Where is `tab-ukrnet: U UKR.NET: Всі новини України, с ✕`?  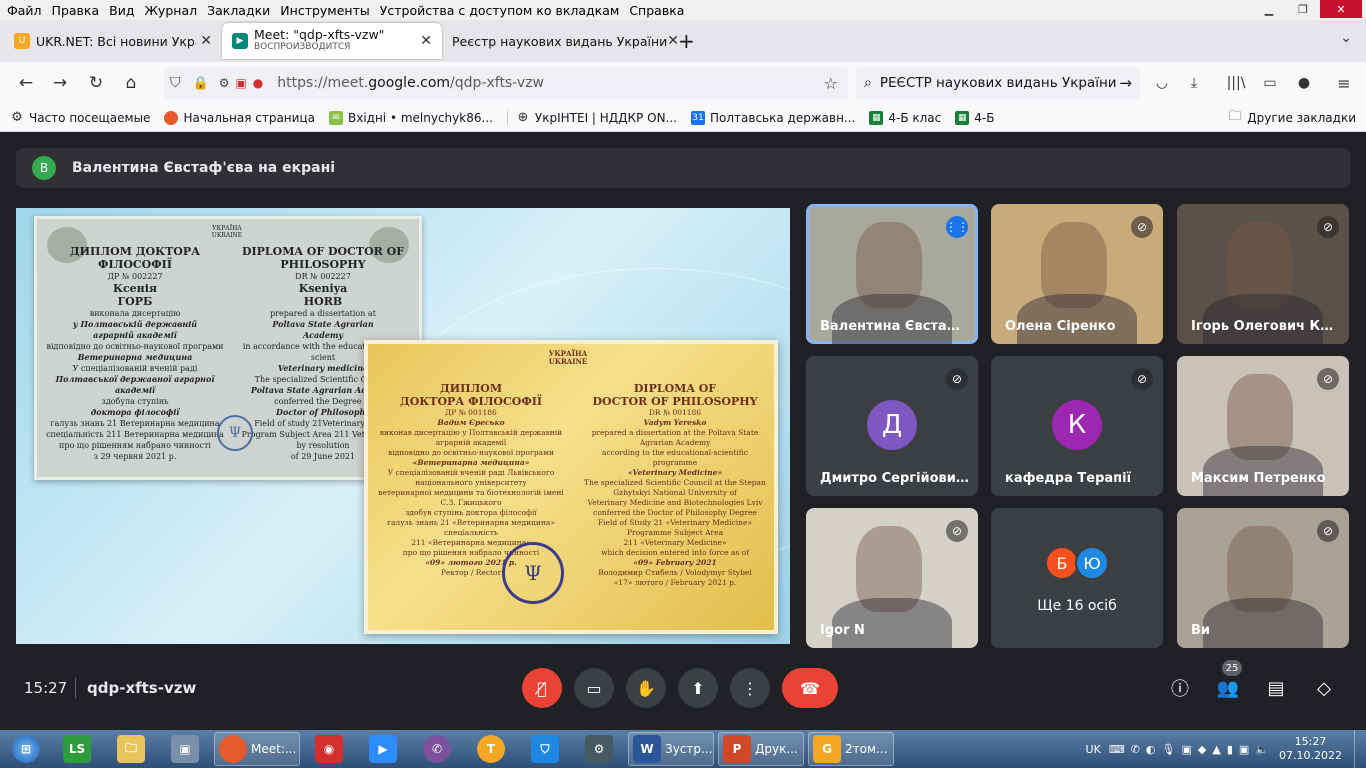 tab-ukrnet: U UKR.NET: Всі новини України, с ✕ is located at coordinates (113, 41).